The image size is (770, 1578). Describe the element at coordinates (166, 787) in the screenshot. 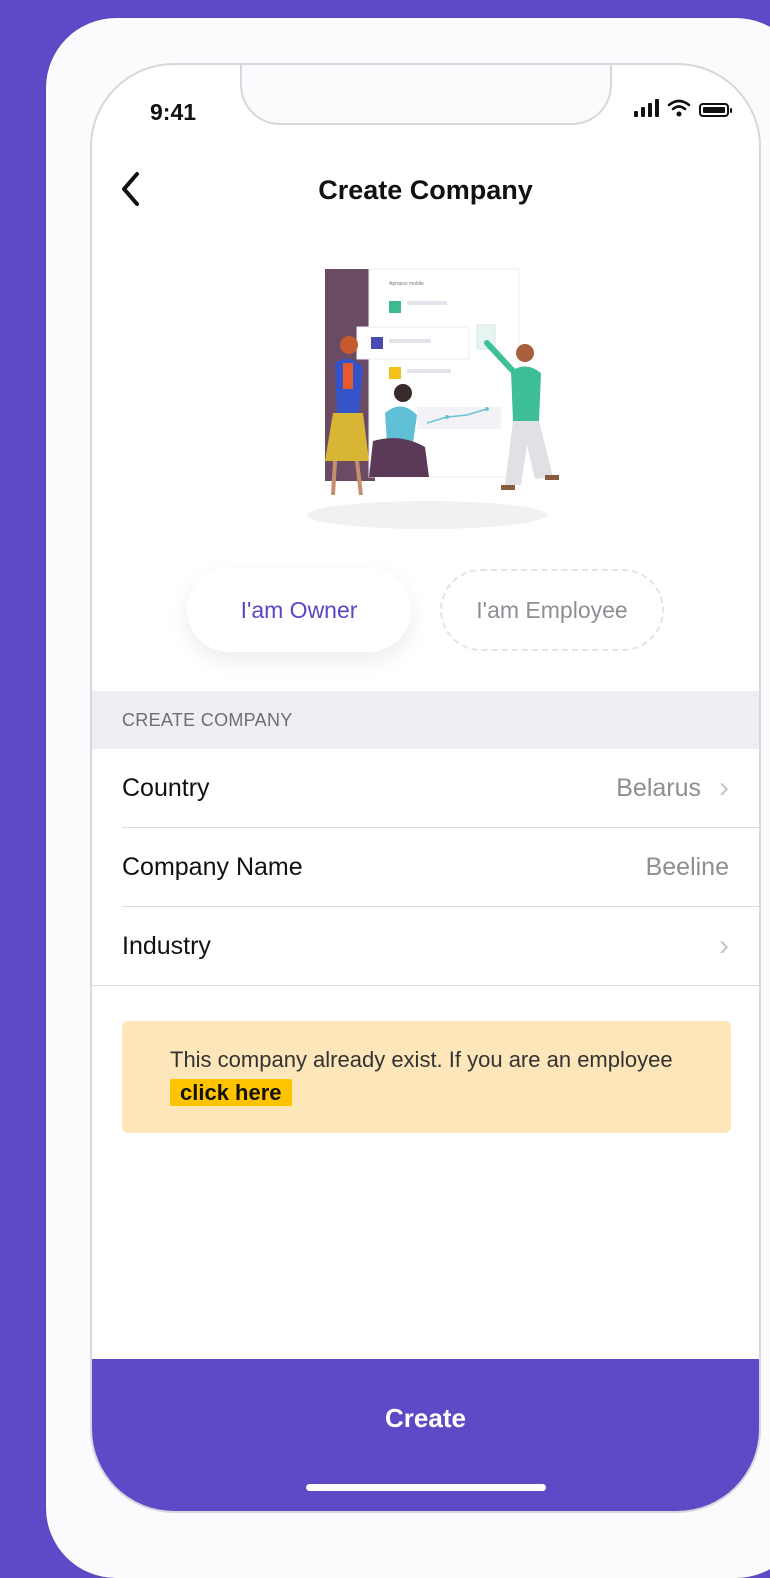

I see `country-label: Country` at that location.